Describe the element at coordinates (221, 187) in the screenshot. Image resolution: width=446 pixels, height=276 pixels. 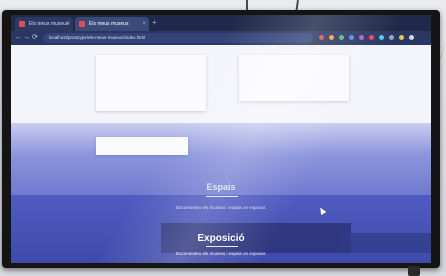
I see `section-title: Espais` at that location.